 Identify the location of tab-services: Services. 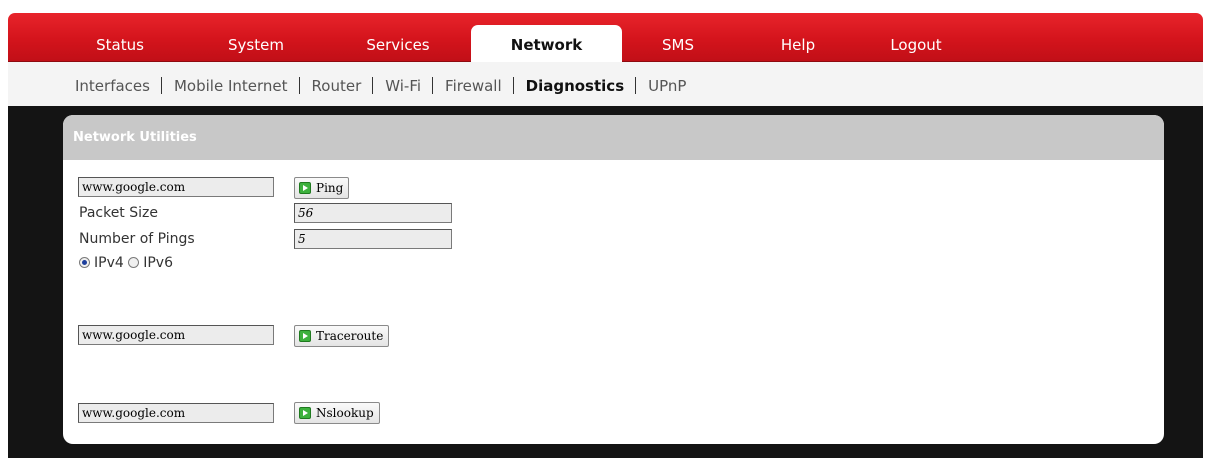
(398, 43).